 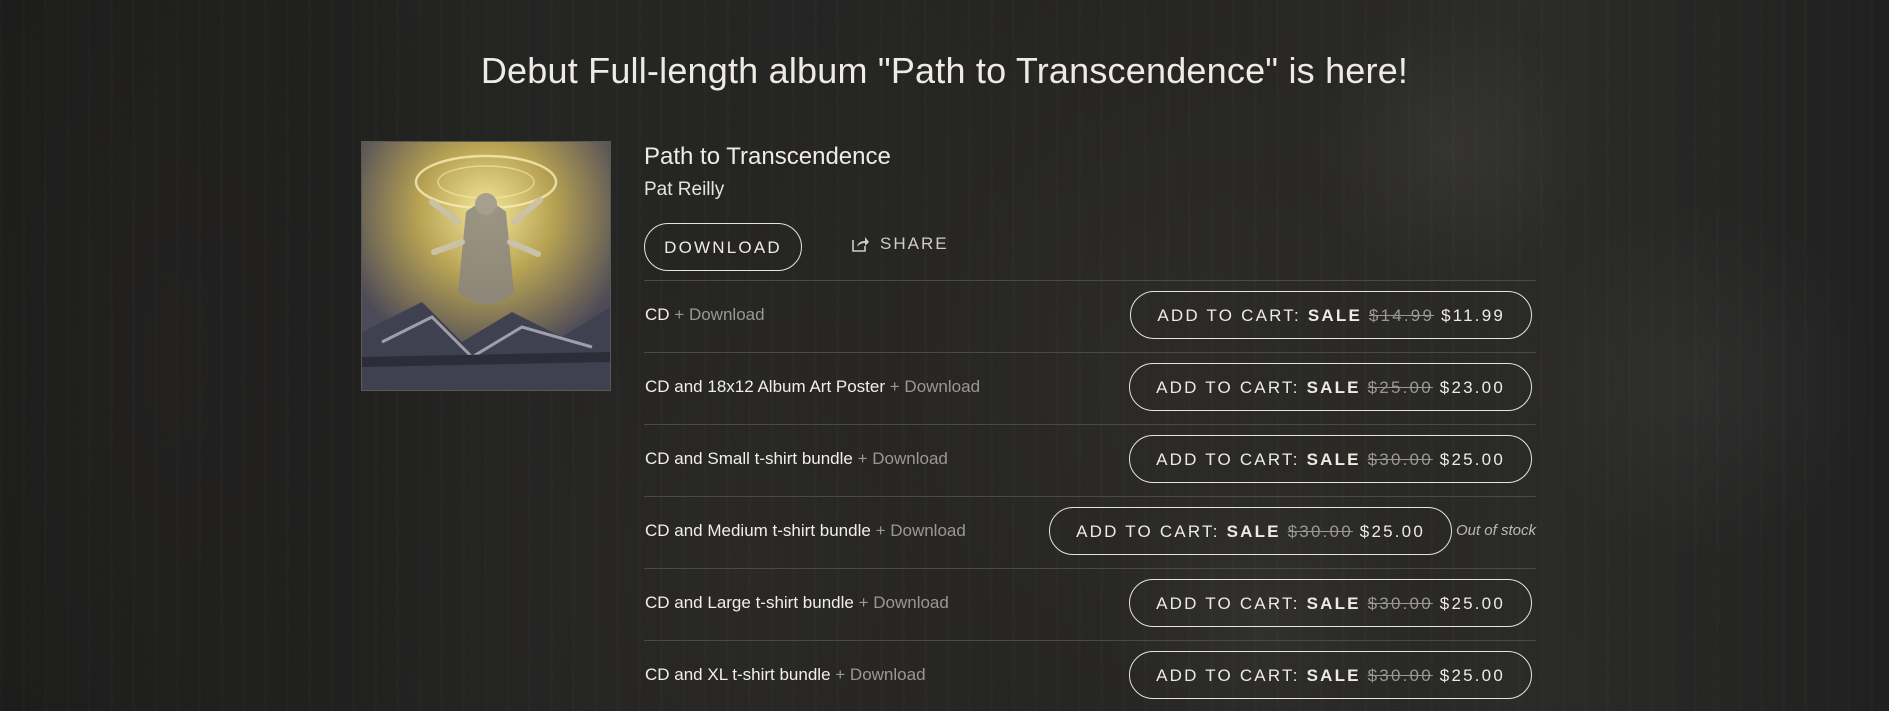 What do you see at coordinates (1400, 387) in the screenshot?
I see `original-price: $25.00` at bounding box center [1400, 387].